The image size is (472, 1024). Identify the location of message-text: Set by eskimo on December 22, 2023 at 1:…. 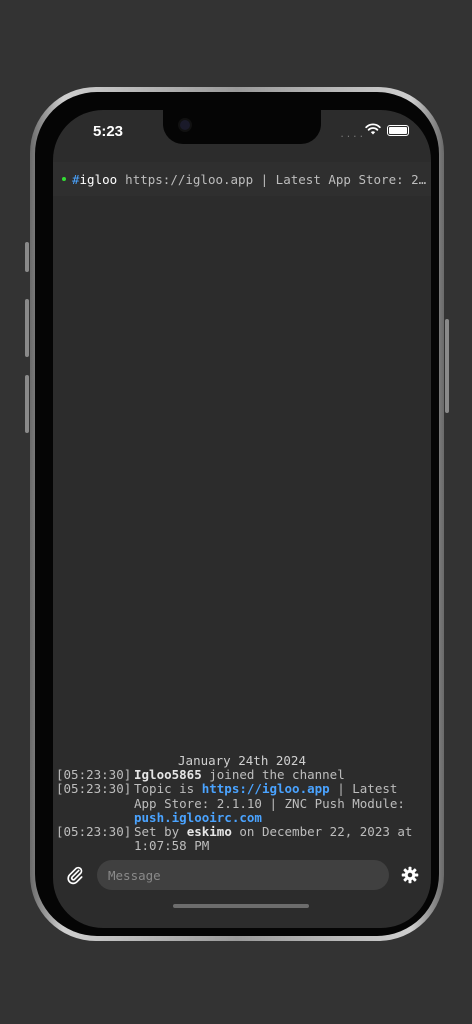
(282, 838).